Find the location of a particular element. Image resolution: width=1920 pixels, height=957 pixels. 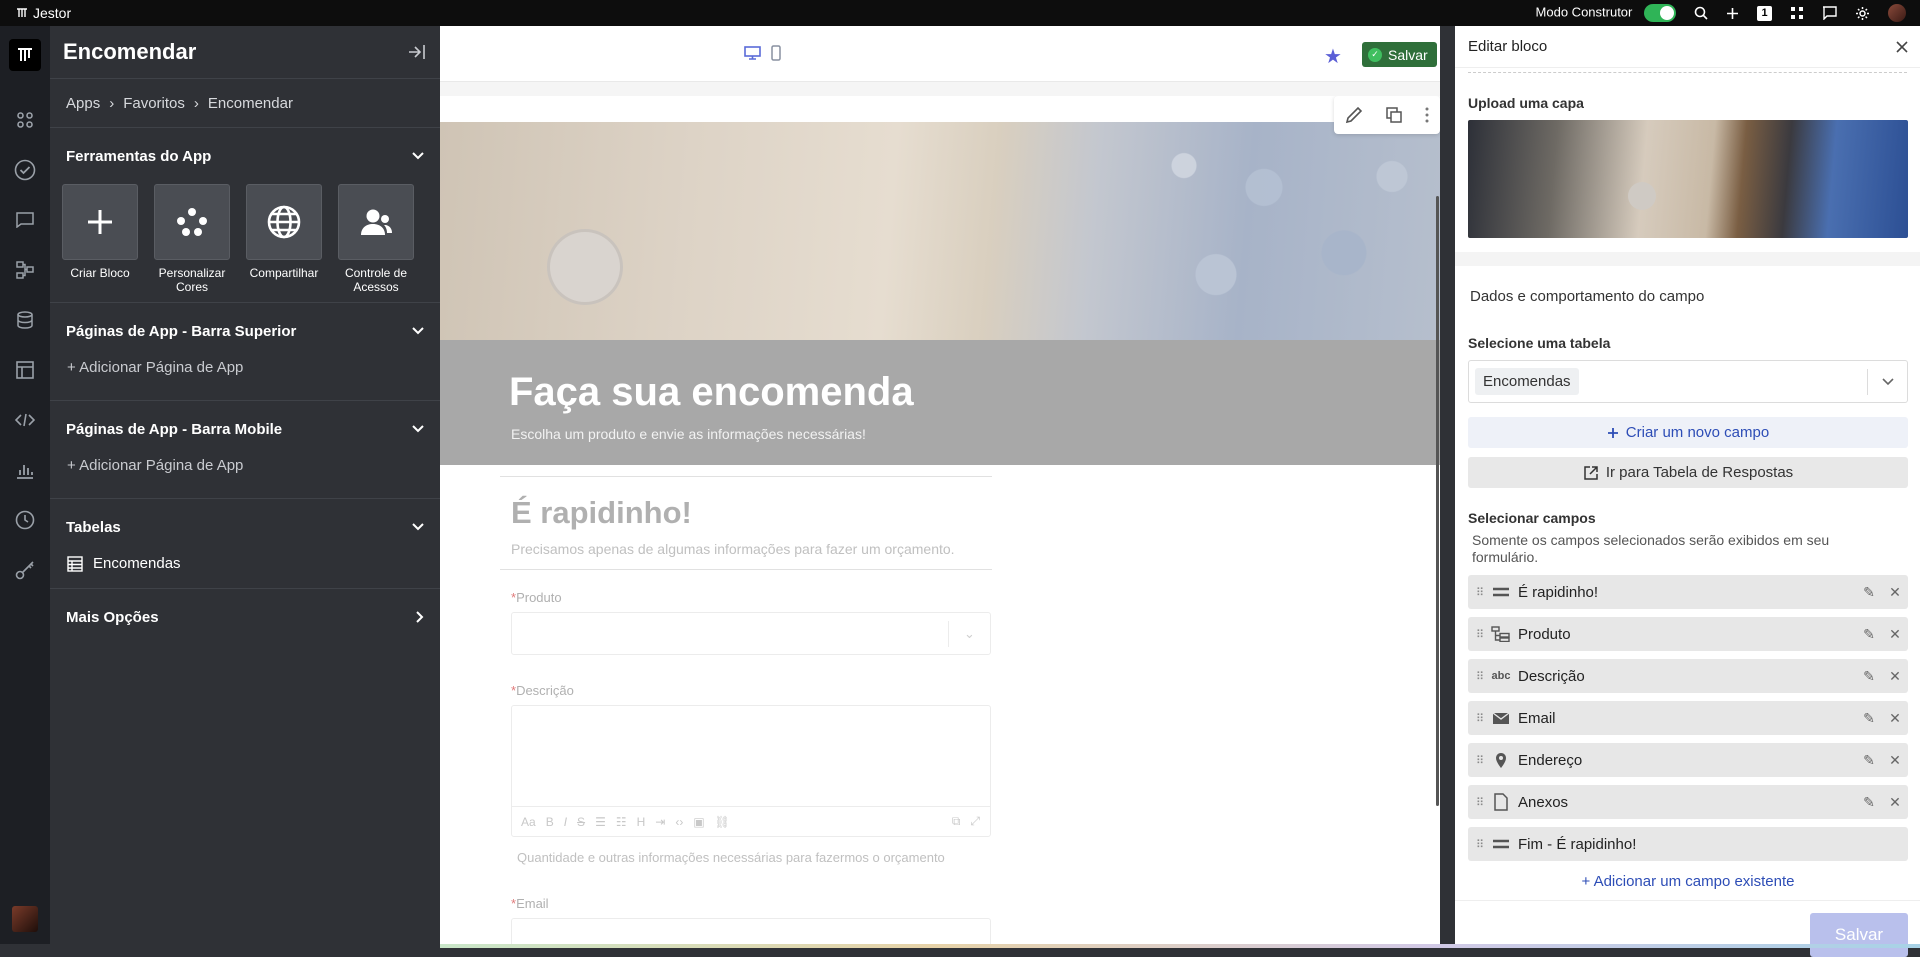

field-row-section-start: ⠿ É rapidinho! ✎ ✕ is located at coordinates (1688, 592).